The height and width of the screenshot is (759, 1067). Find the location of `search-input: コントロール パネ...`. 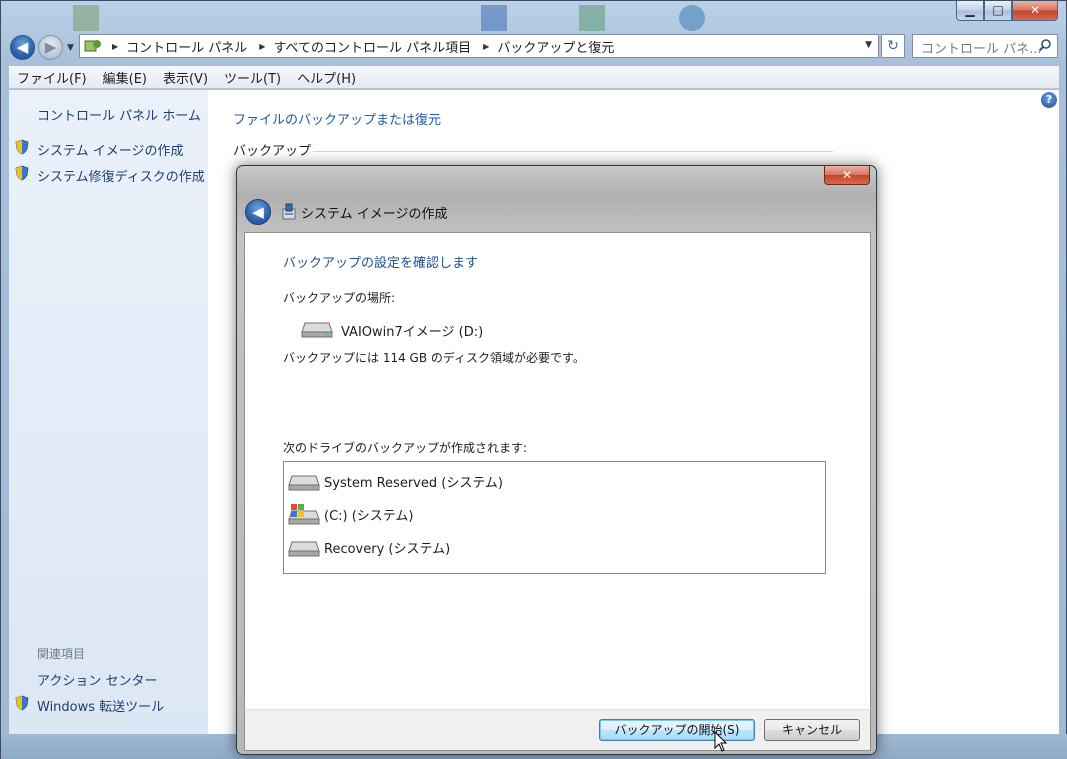

search-input: コントロール パネ... is located at coordinates (985, 46).